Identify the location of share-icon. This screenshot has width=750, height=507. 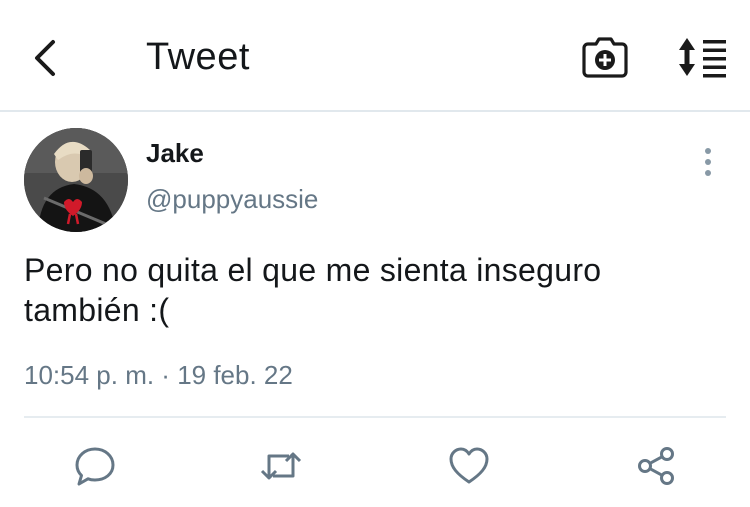
(656, 466).